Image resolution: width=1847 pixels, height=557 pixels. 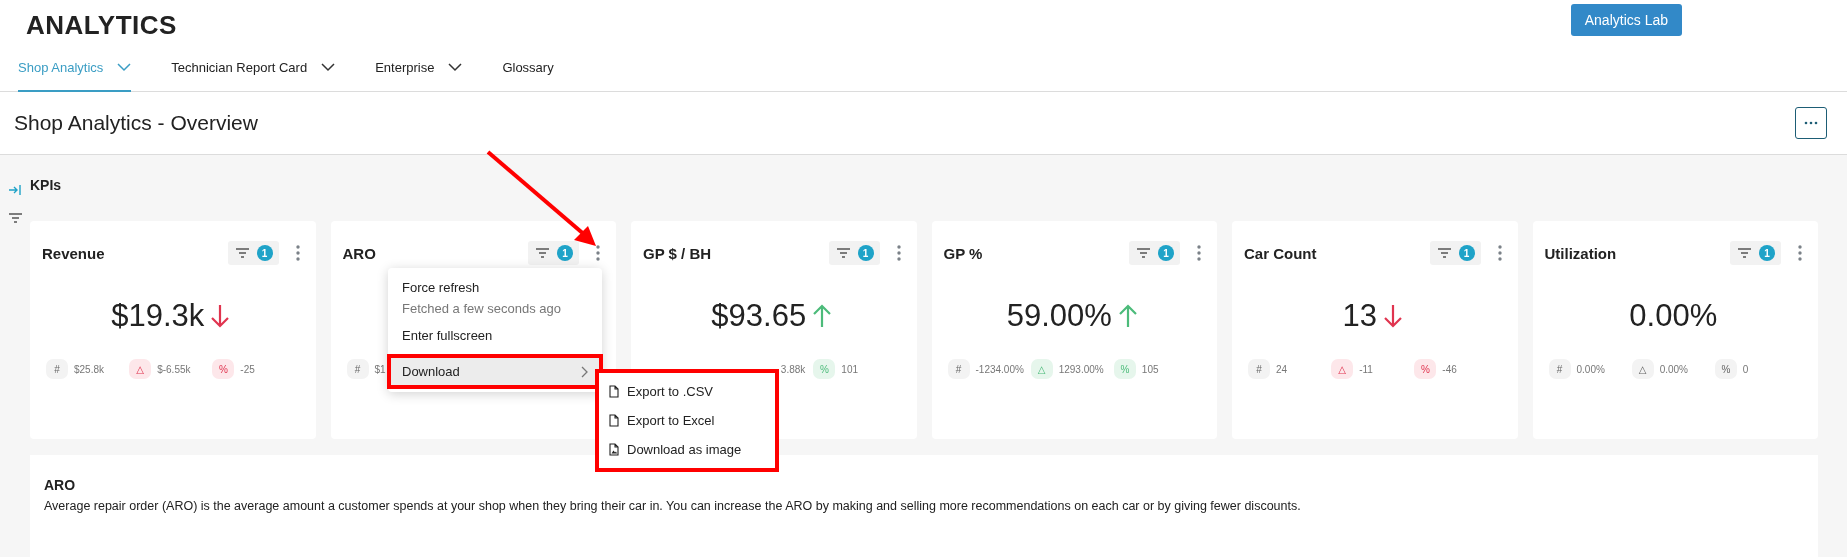 What do you see at coordinates (1580, 253) in the screenshot?
I see `card-title: Utilization` at bounding box center [1580, 253].